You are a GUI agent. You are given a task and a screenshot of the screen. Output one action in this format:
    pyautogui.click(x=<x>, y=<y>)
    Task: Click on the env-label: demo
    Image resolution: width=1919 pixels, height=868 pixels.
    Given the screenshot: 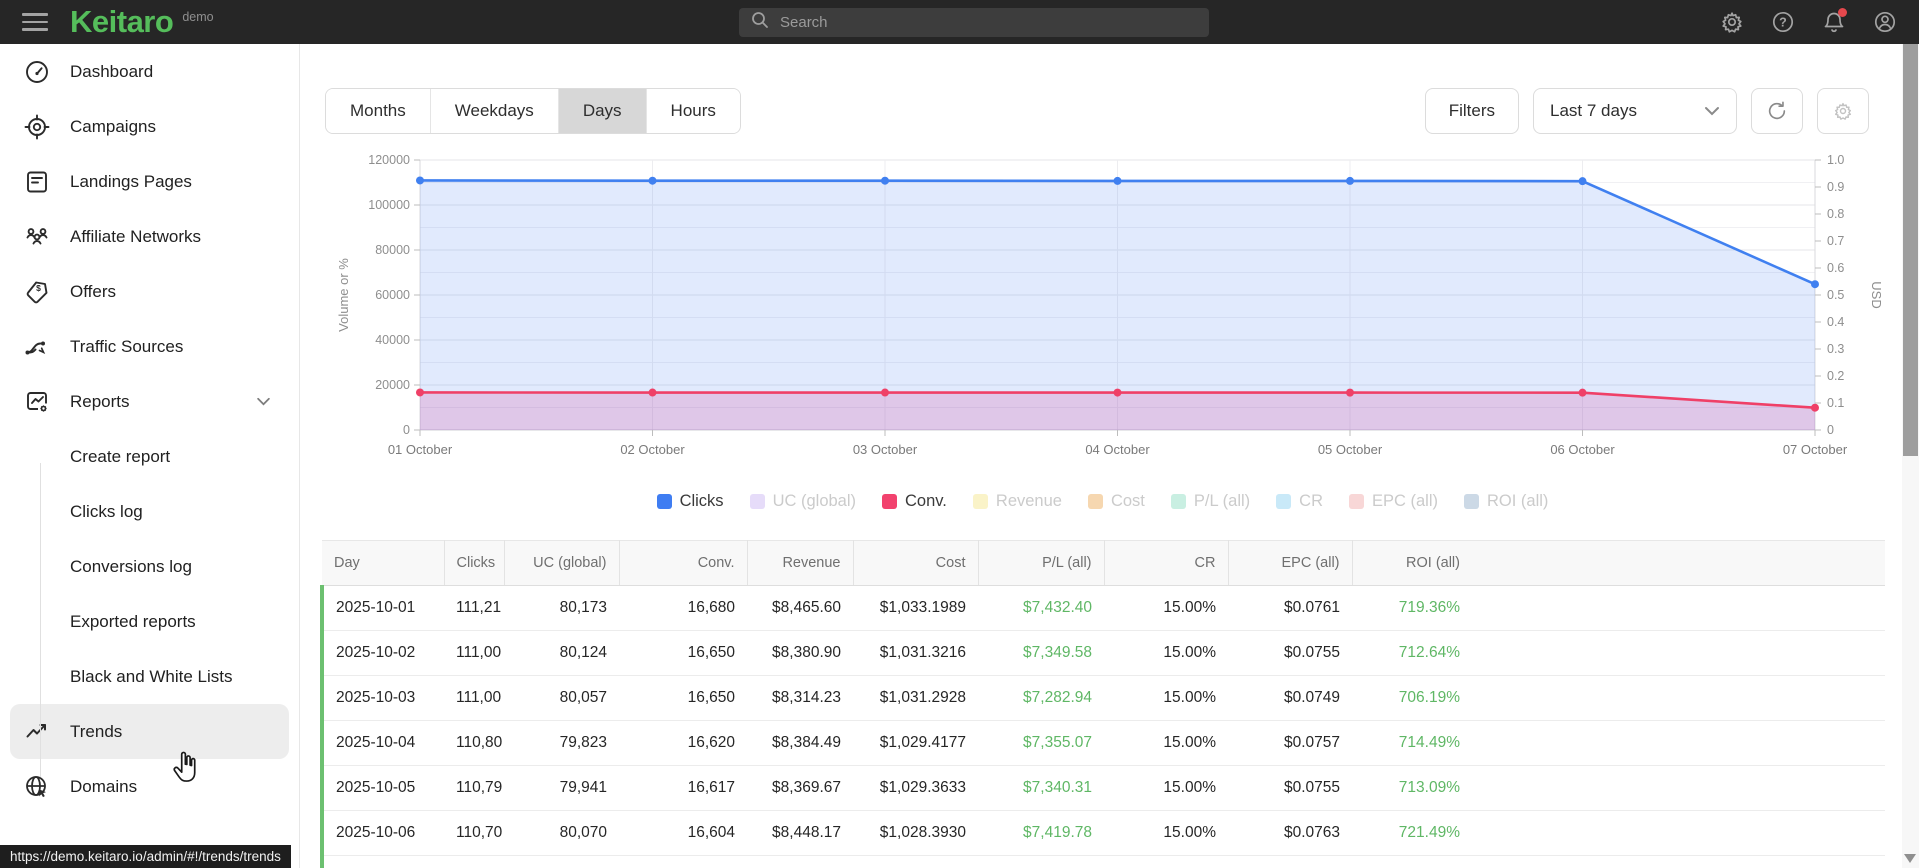 What is the action you would take?
    pyautogui.click(x=198, y=17)
    